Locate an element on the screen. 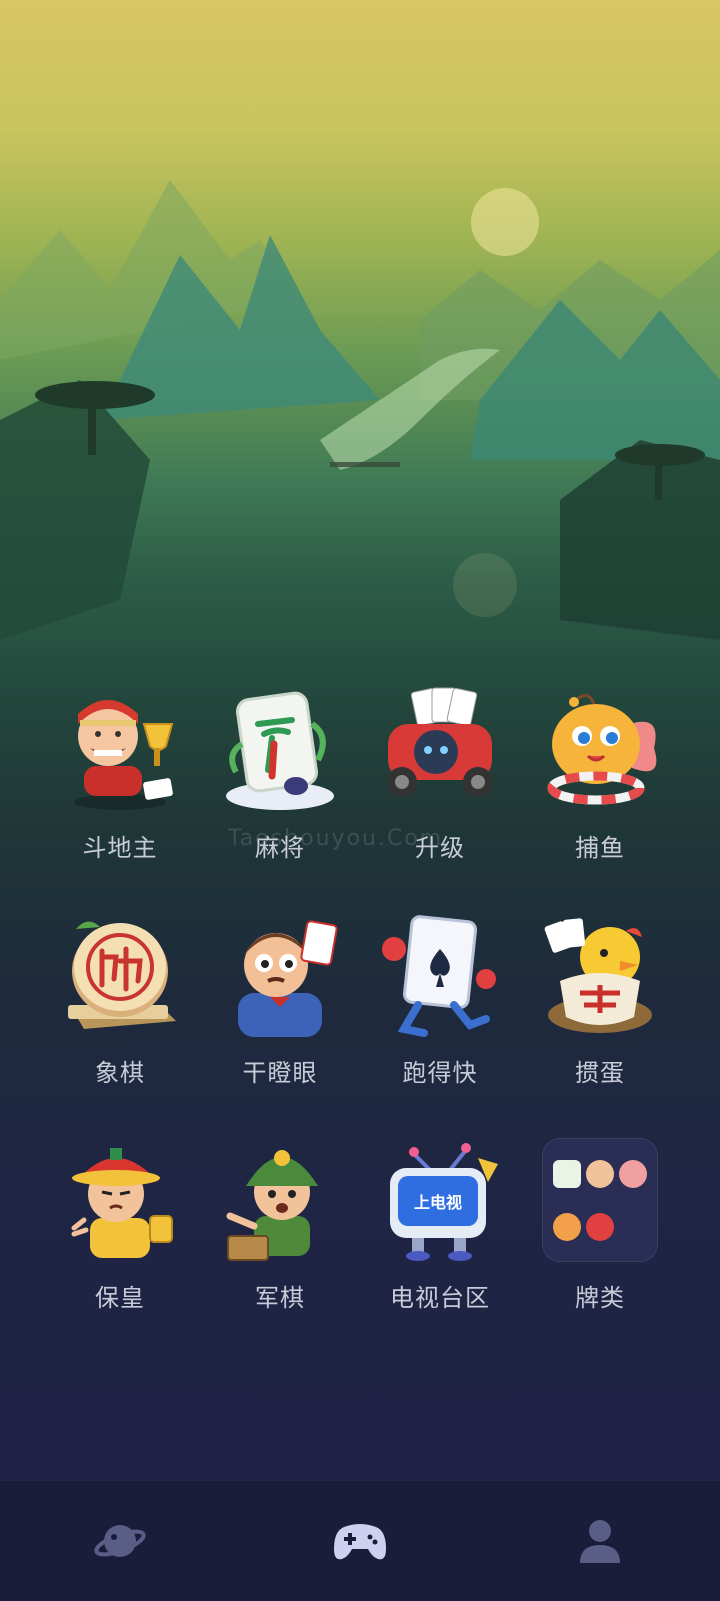 This screenshot has width=720, height=1601. gamepad-icon is located at coordinates (360, 1542).